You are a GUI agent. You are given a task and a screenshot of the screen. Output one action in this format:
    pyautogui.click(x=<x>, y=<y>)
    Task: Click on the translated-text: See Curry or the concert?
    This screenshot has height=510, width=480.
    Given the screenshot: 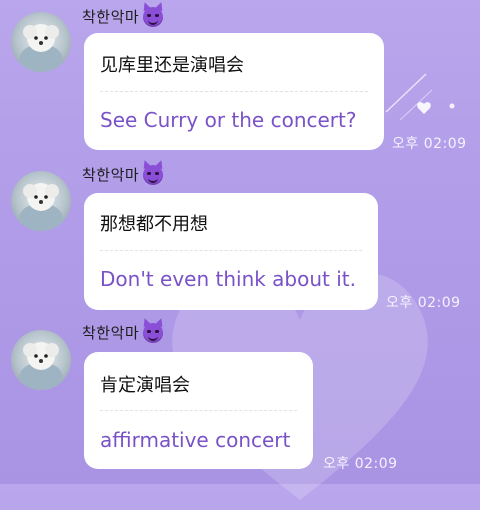 What is the action you would take?
    pyautogui.click(x=228, y=120)
    